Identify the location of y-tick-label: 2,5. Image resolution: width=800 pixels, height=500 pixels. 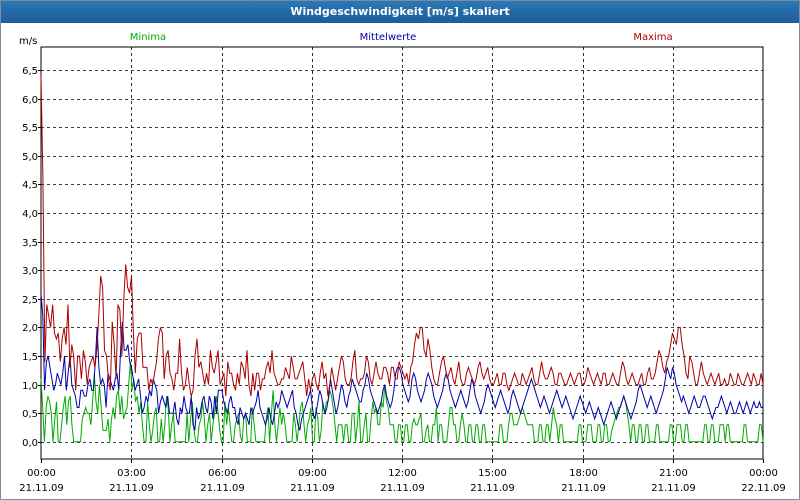
(30, 300).